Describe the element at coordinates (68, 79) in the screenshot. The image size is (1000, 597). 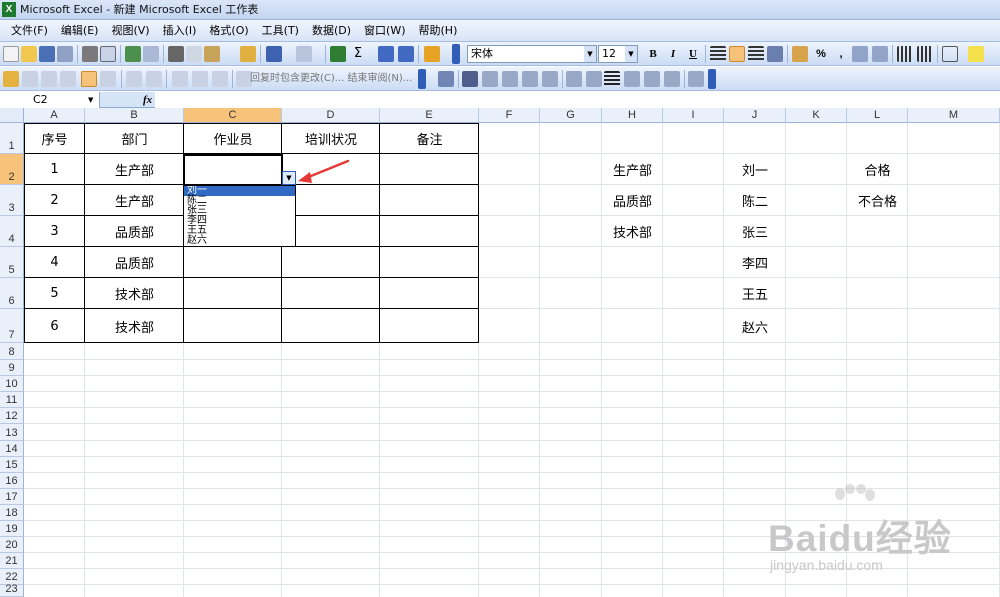
I see `insert-comment-icon` at that location.